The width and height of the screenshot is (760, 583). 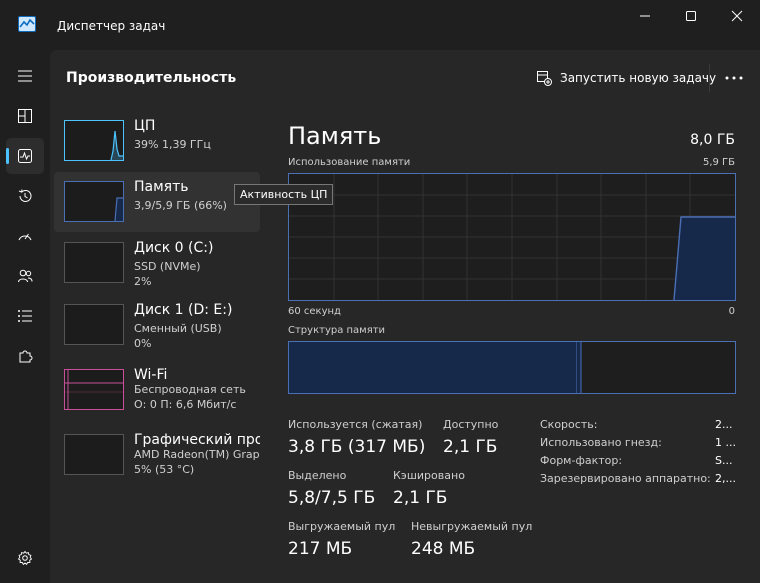 I want to click on resource-item-disk-0: Диск 0 (C:) SSD (NVMe) 2%, so click(x=157, y=263).